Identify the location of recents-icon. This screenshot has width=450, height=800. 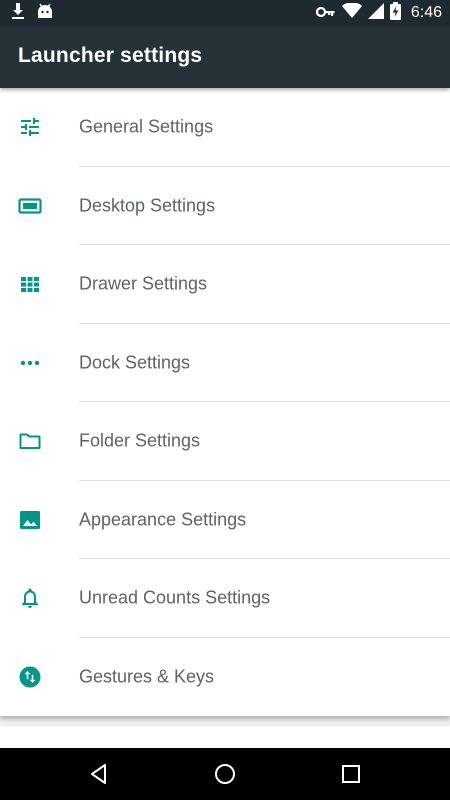
(351, 774).